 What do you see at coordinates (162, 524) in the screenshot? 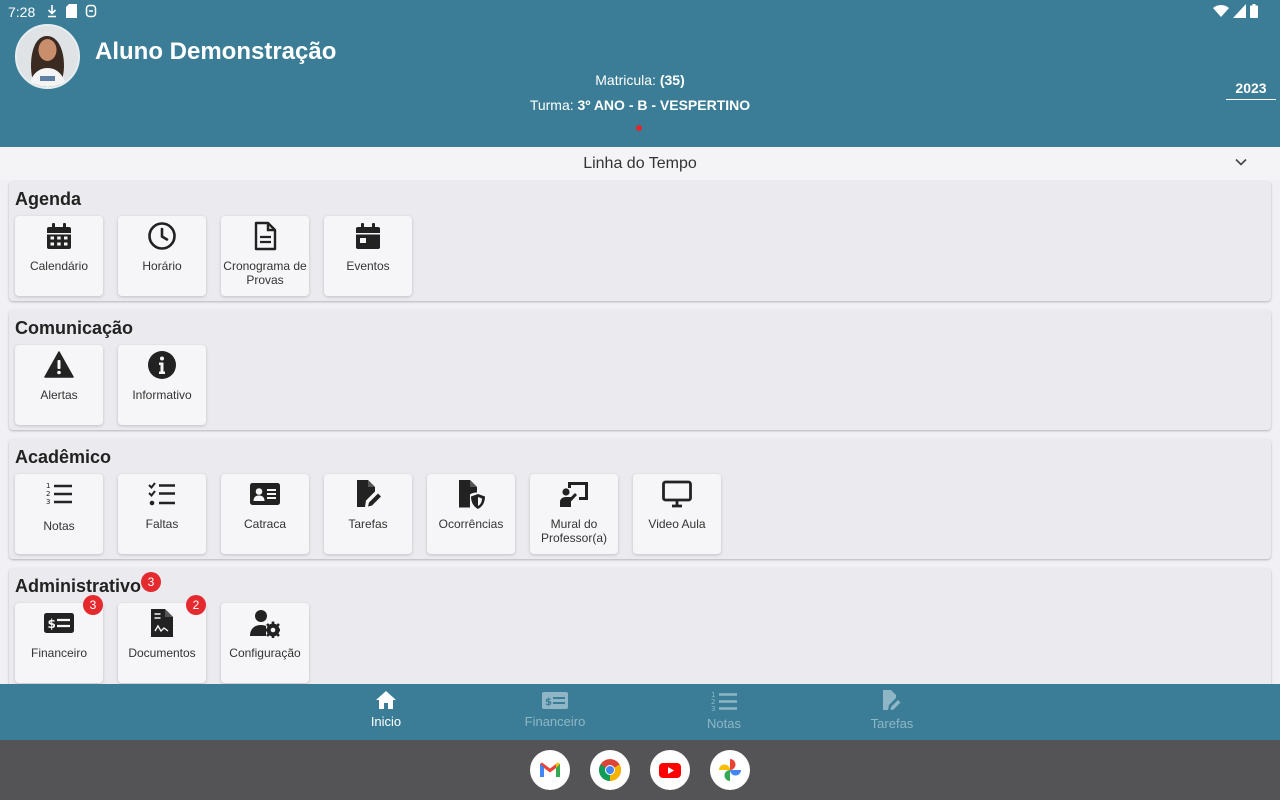
I see `tile-label: Faltas` at bounding box center [162, 524].